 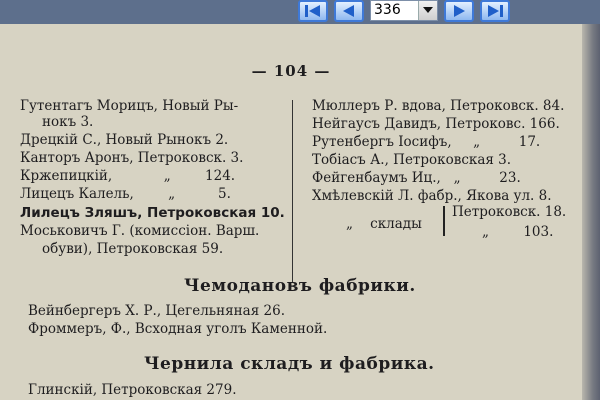 I want to click on left-entry: Канторъ Аронъ, Петроковск. 3., so click(x=132, y=158).